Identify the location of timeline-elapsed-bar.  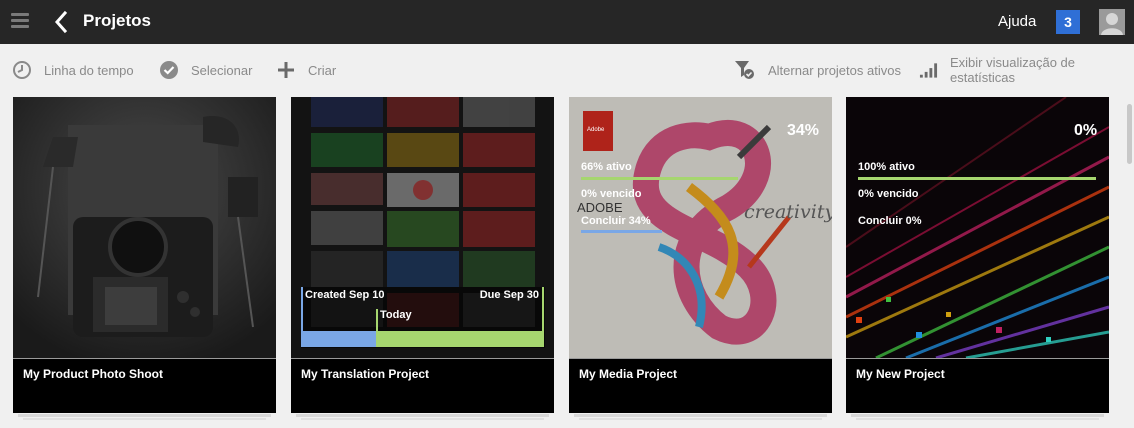
(338, 339).